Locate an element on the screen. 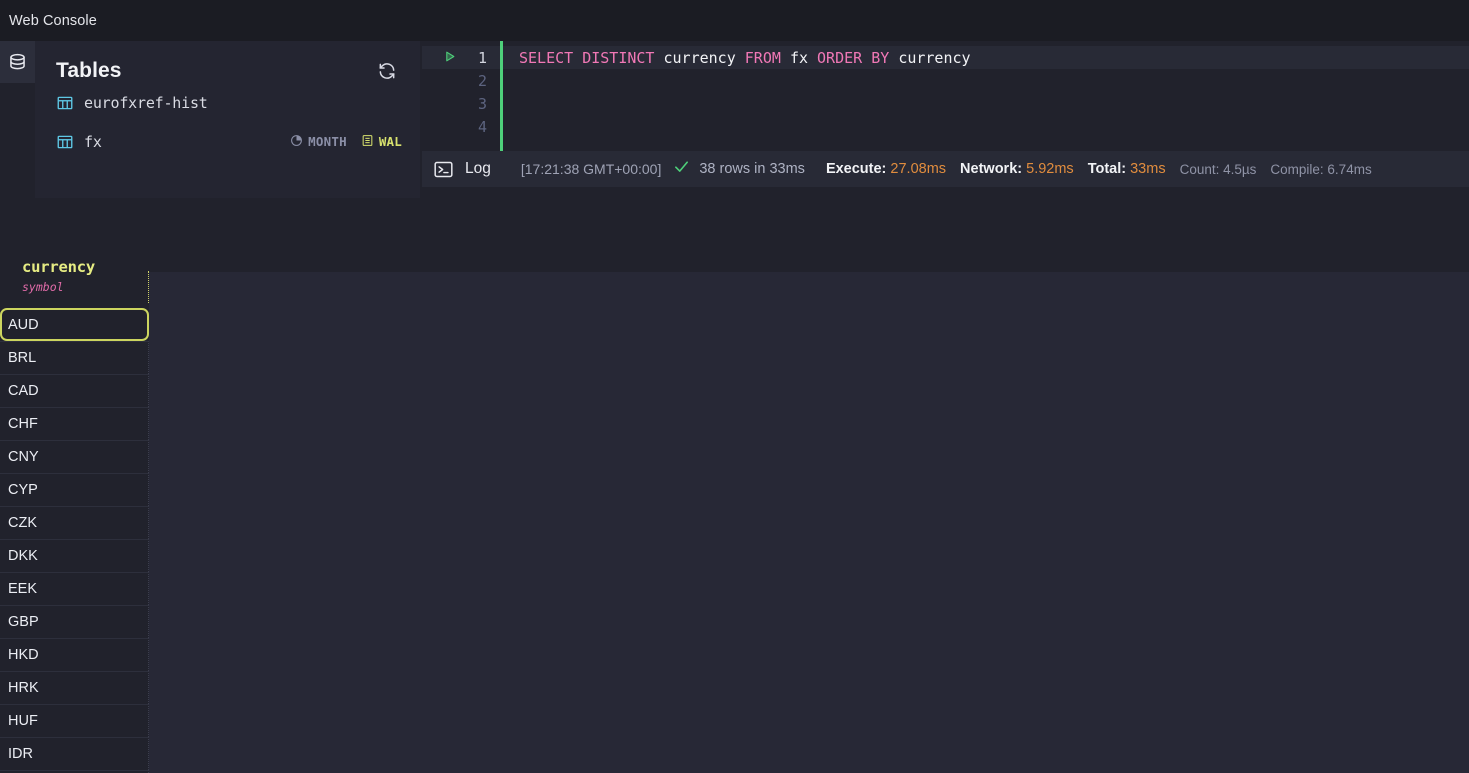 The height and width of the screenshot is (773, 1469). grid-cell-currency: IDR is located at coordinates (74, 753).